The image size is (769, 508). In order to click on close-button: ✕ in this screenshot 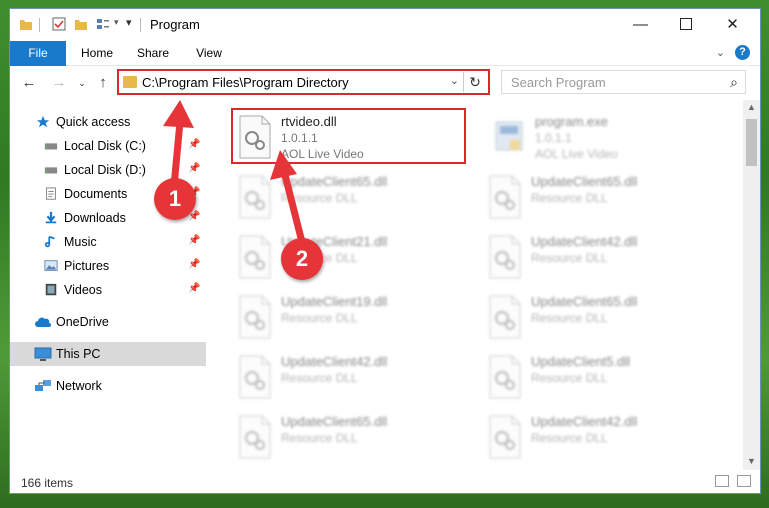, I will do `click(732, 24)`.